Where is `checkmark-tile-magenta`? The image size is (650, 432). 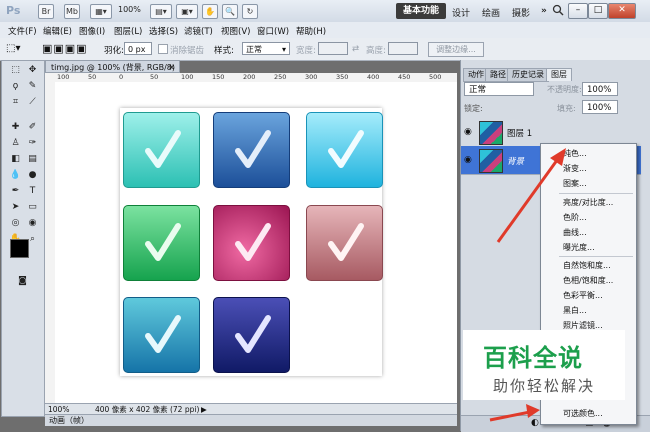 checkmark-tile-magenta is located at coordinates (251, 243).